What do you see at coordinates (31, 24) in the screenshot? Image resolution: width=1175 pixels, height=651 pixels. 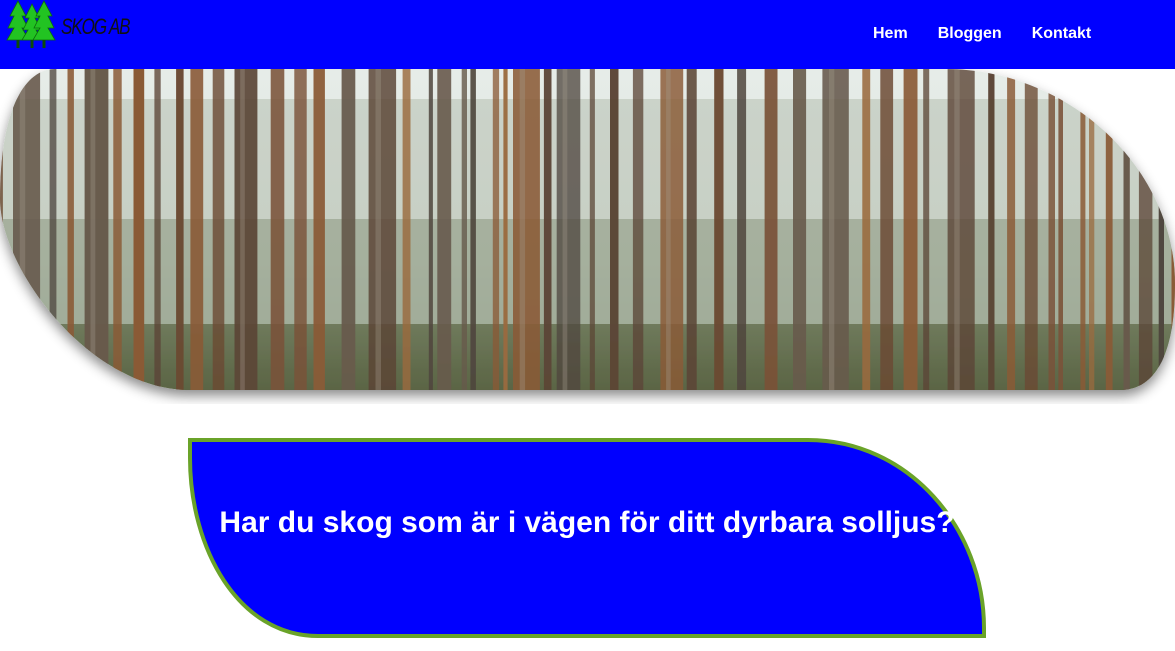 I see `pine-trees-icon` at bounding box center [31, 24].